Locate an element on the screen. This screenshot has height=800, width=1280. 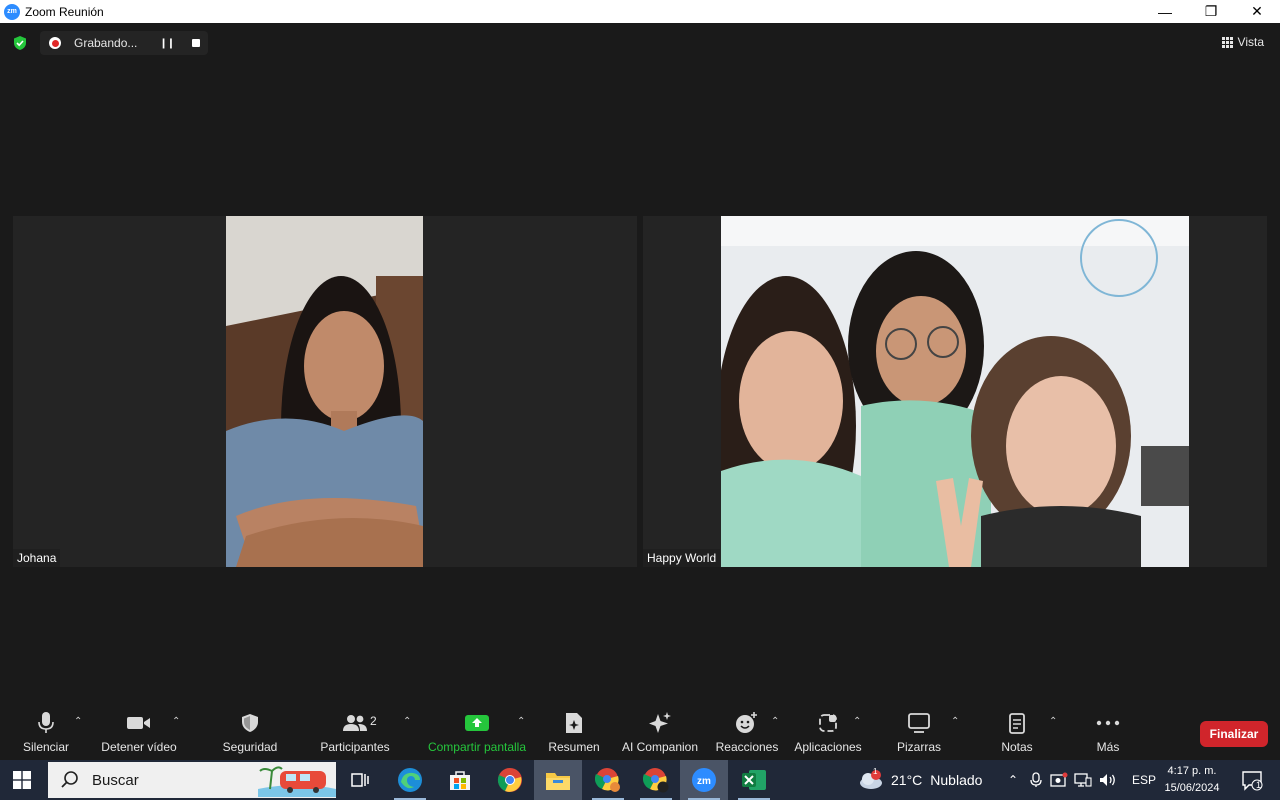
weather-condition: Nublado is located at coordinates (956, 780).